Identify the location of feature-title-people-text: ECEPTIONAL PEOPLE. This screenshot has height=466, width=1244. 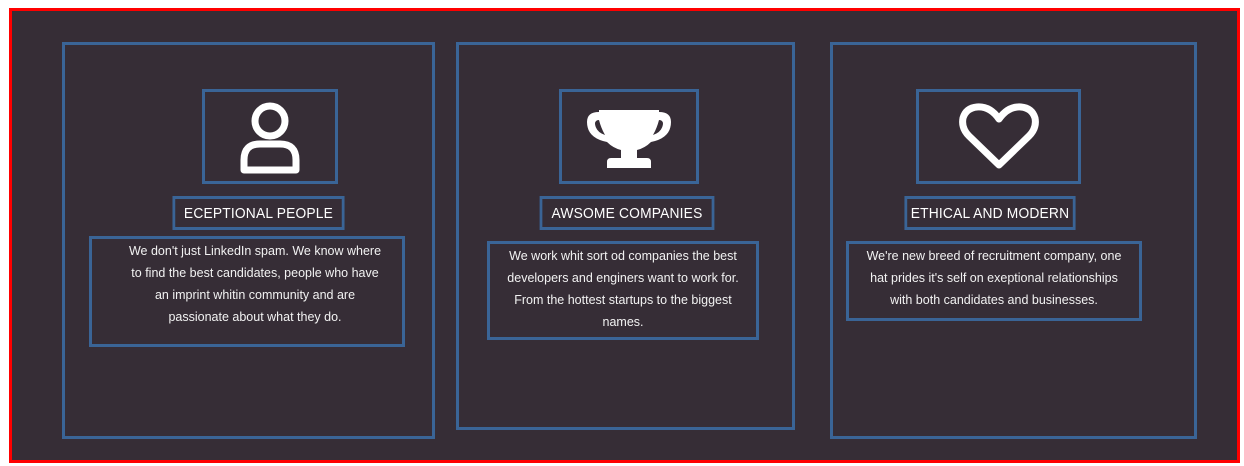
(258, 213).